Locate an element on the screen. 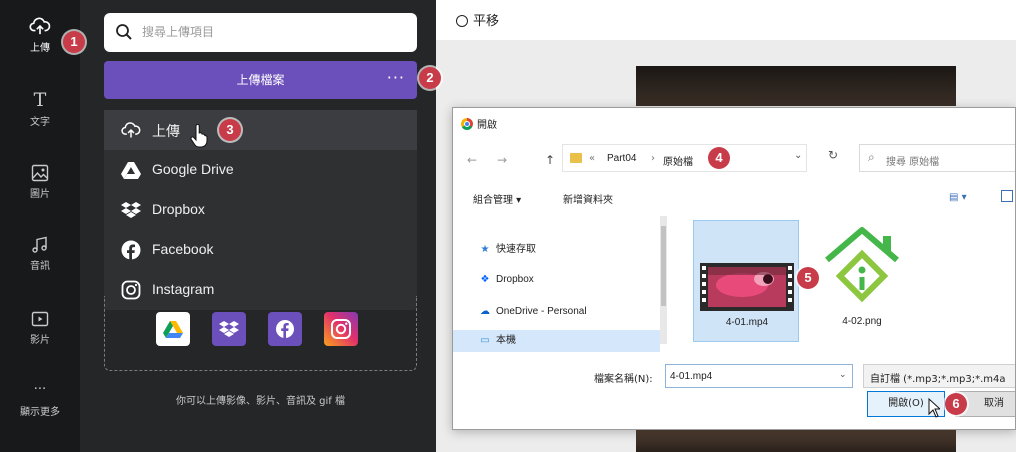  menu-item-dropbox-label: Dropbox is located at coordinates (178, 209).